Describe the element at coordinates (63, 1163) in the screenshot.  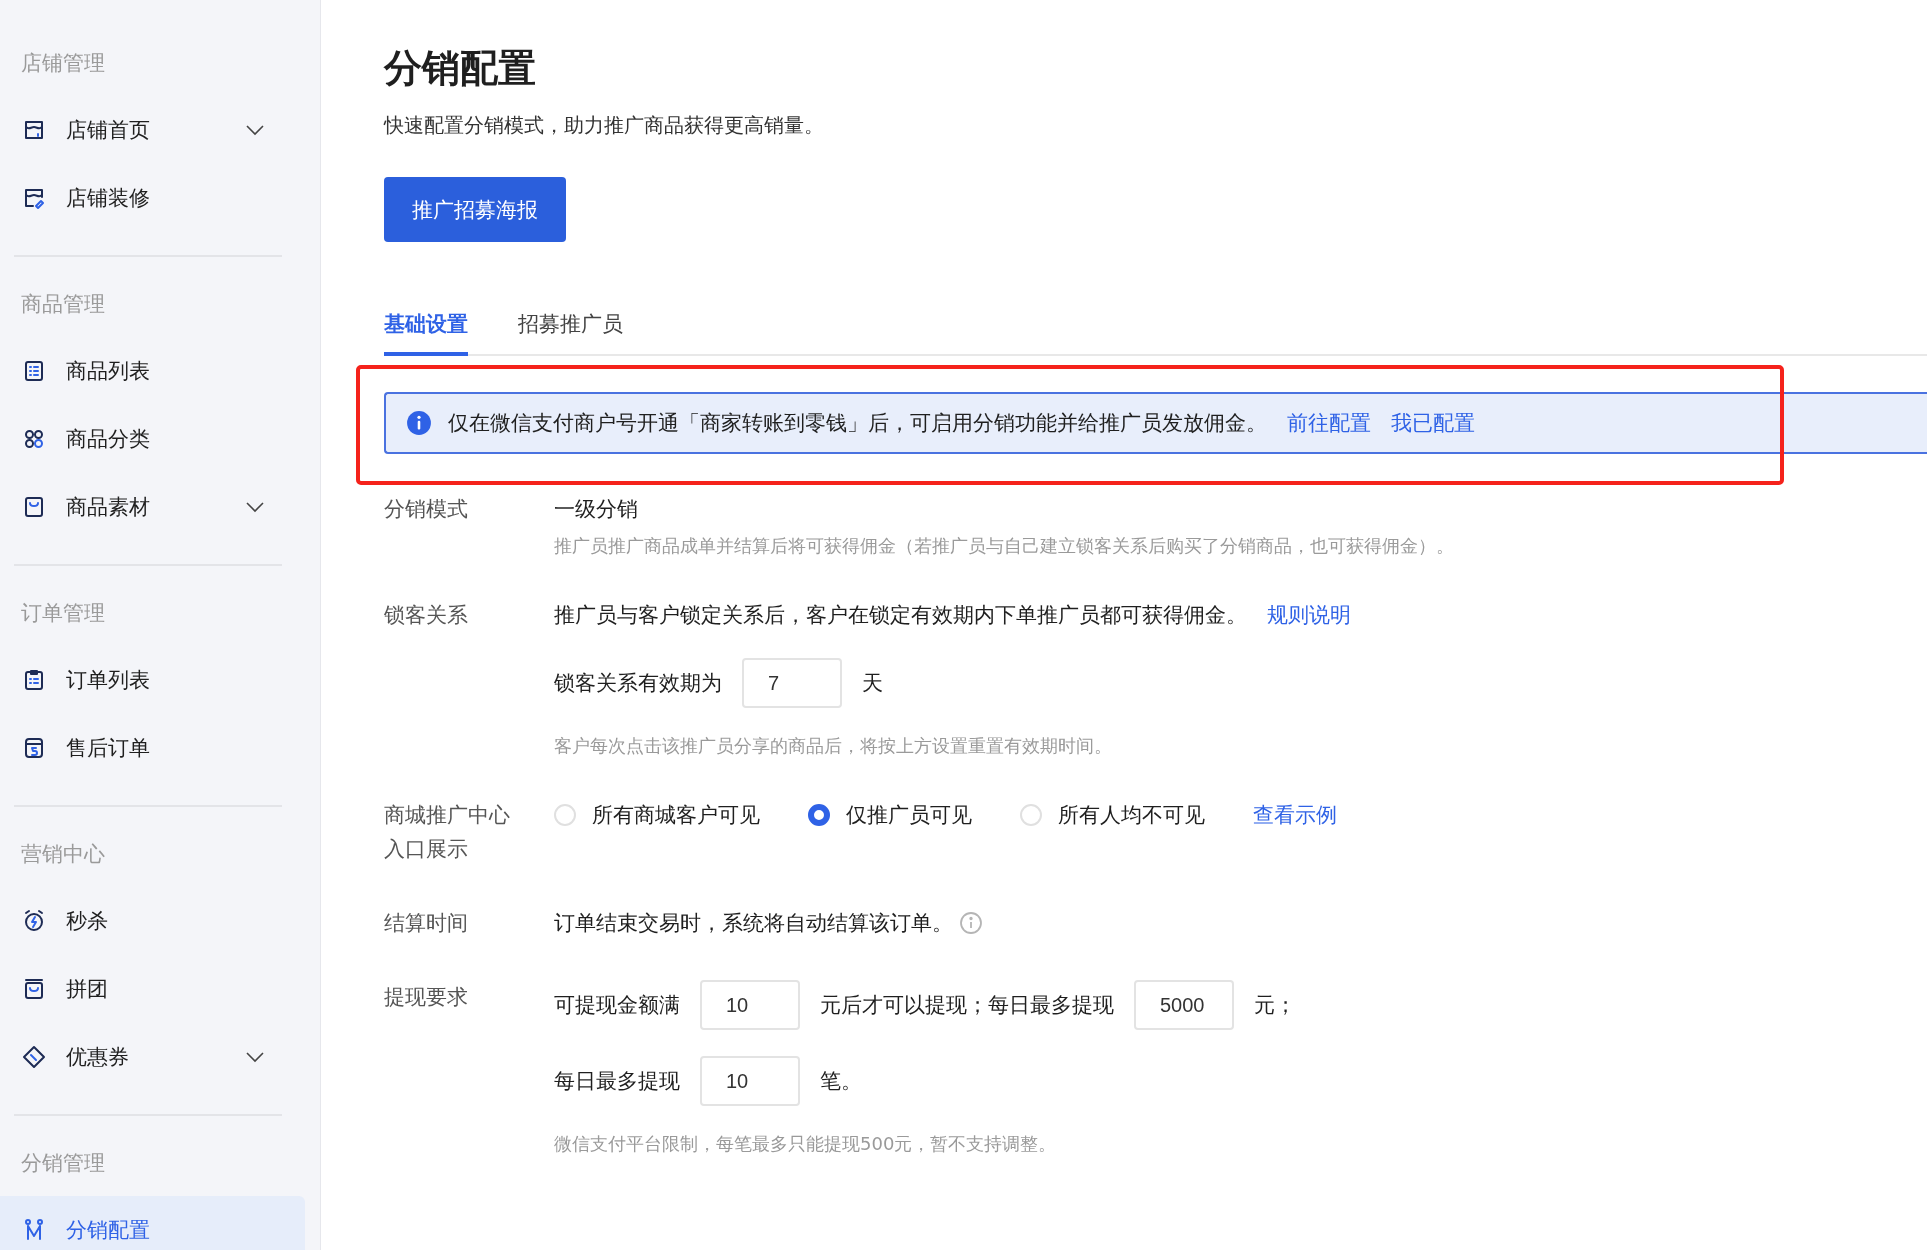
I see `sidebar-group-title: 分销管理` at that location.